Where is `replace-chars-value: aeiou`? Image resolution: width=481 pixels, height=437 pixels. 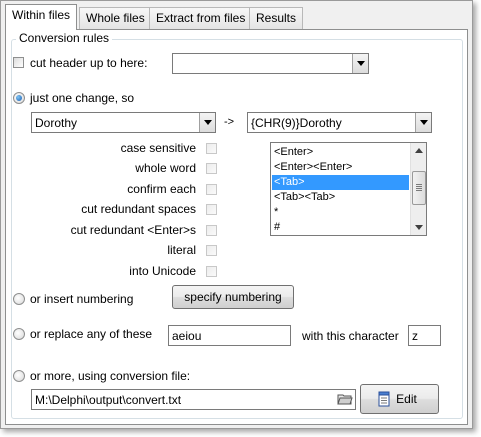
replace-chars-value: aeiou is located at coordinates (187, 336).